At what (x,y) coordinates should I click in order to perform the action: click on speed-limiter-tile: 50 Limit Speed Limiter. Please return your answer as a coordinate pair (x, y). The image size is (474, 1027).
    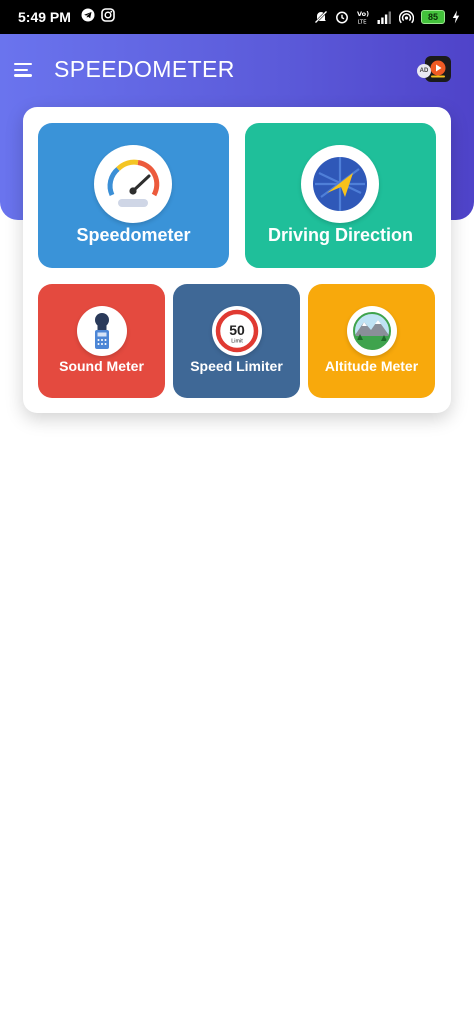
    Looking at the image, I should click on (236, 341).